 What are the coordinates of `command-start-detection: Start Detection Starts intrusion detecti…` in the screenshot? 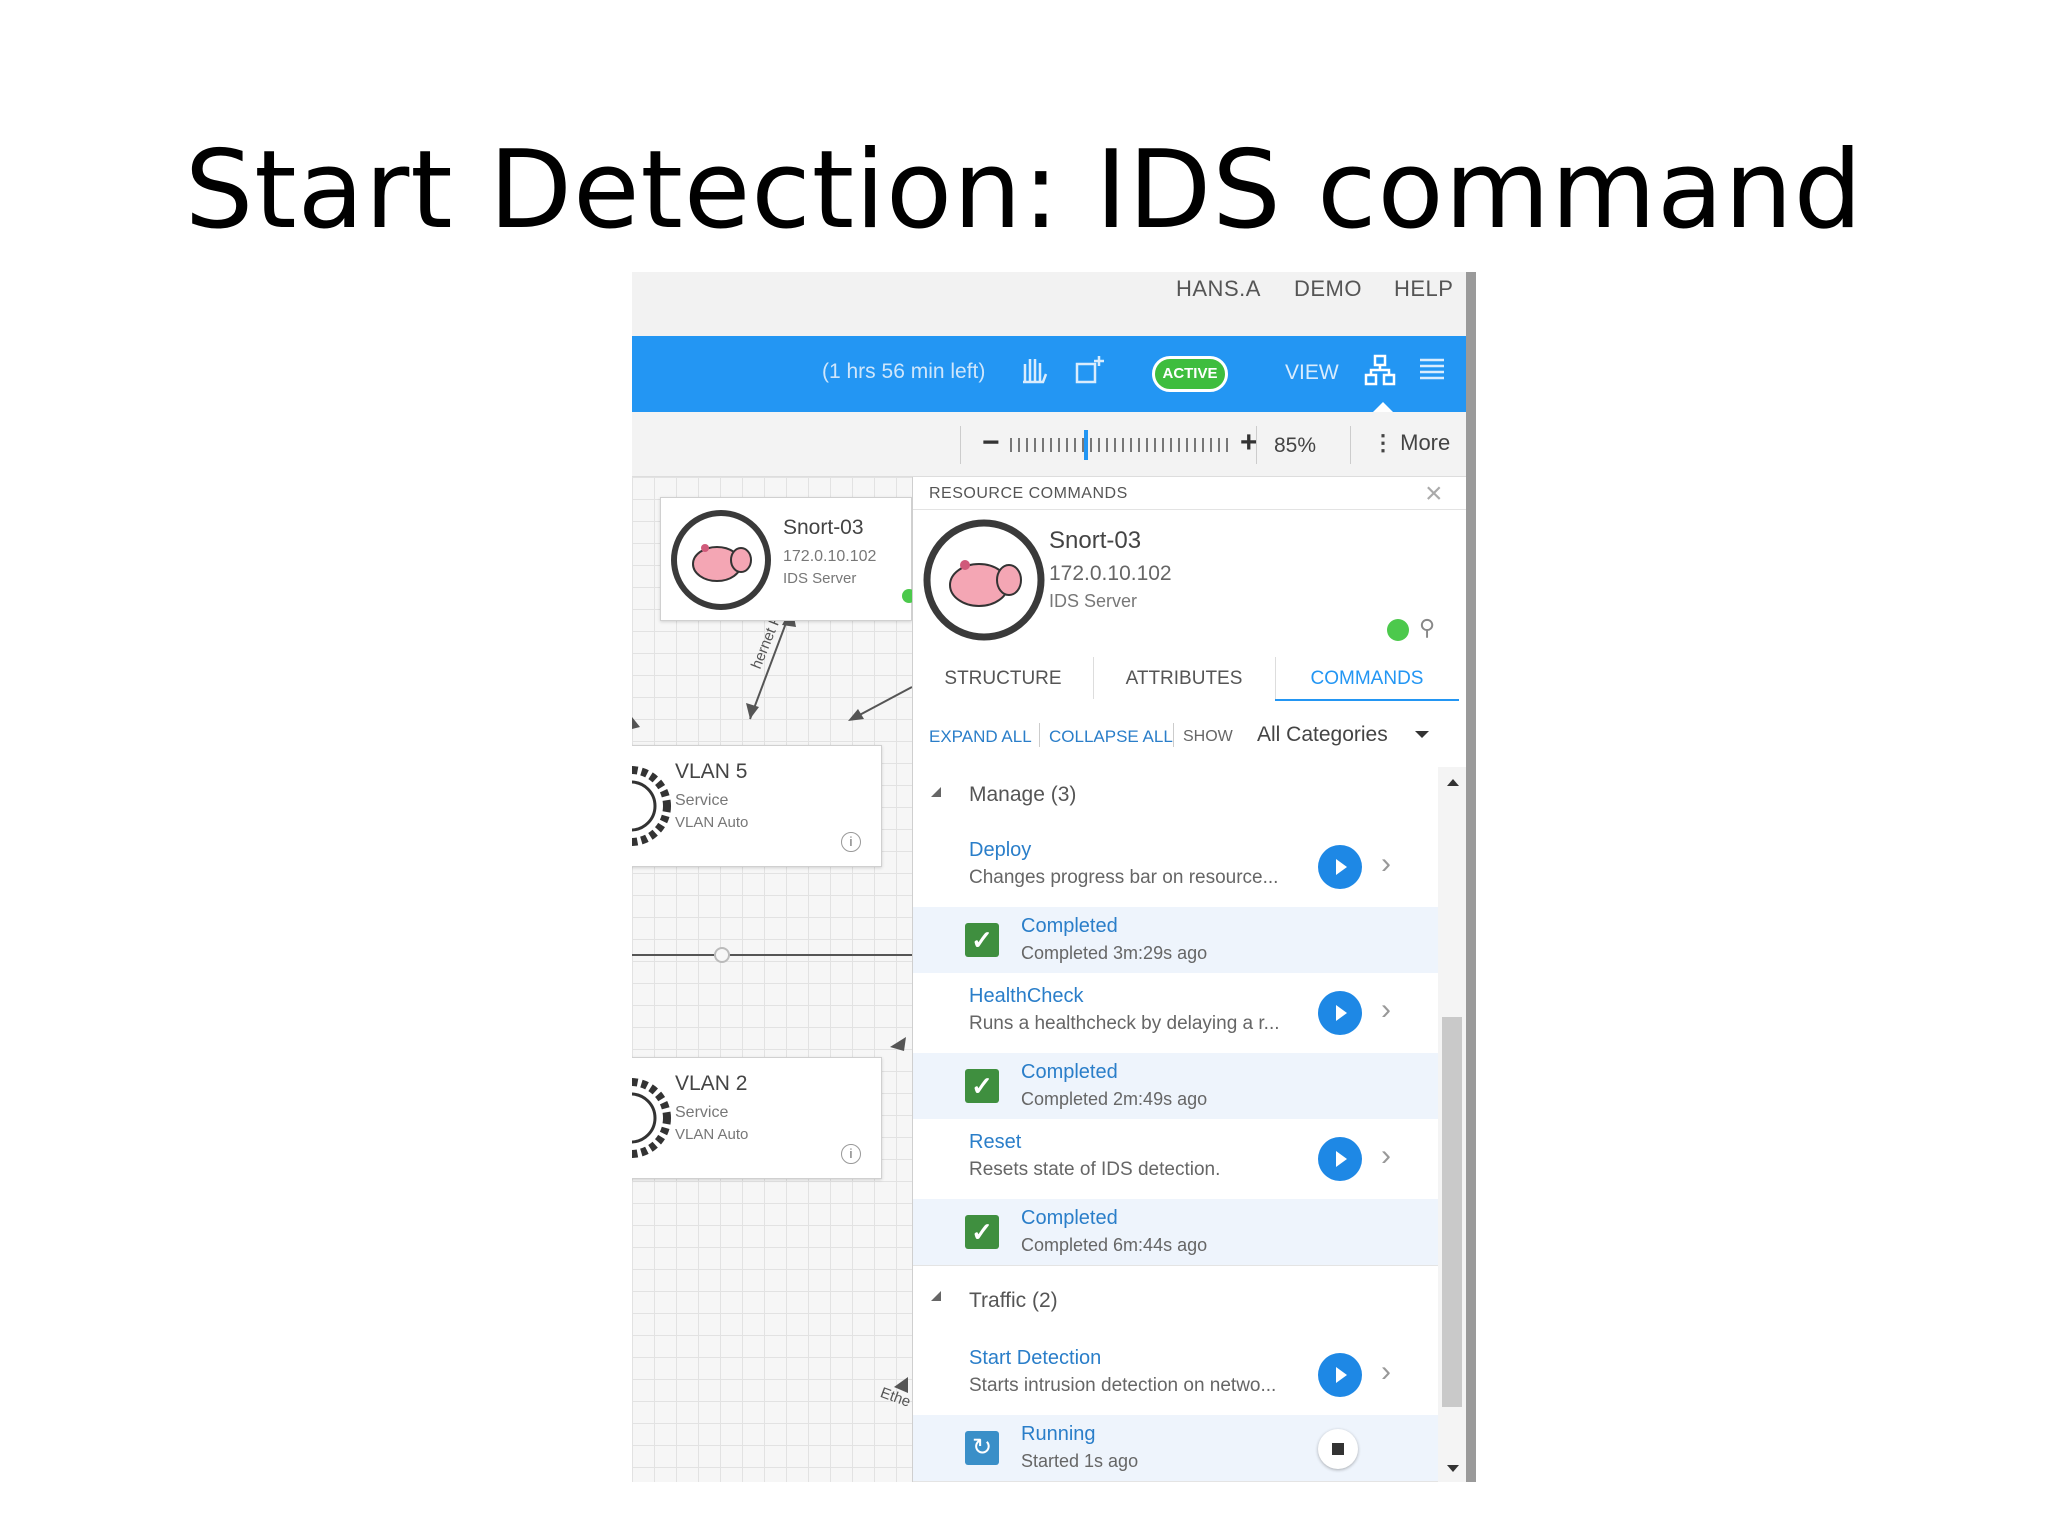 It's located at (1175, 1375).